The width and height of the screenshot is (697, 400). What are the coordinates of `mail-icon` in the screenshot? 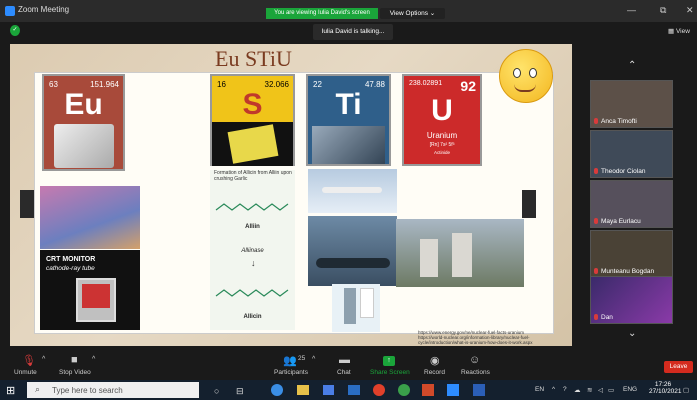 It's located at (354, 390).